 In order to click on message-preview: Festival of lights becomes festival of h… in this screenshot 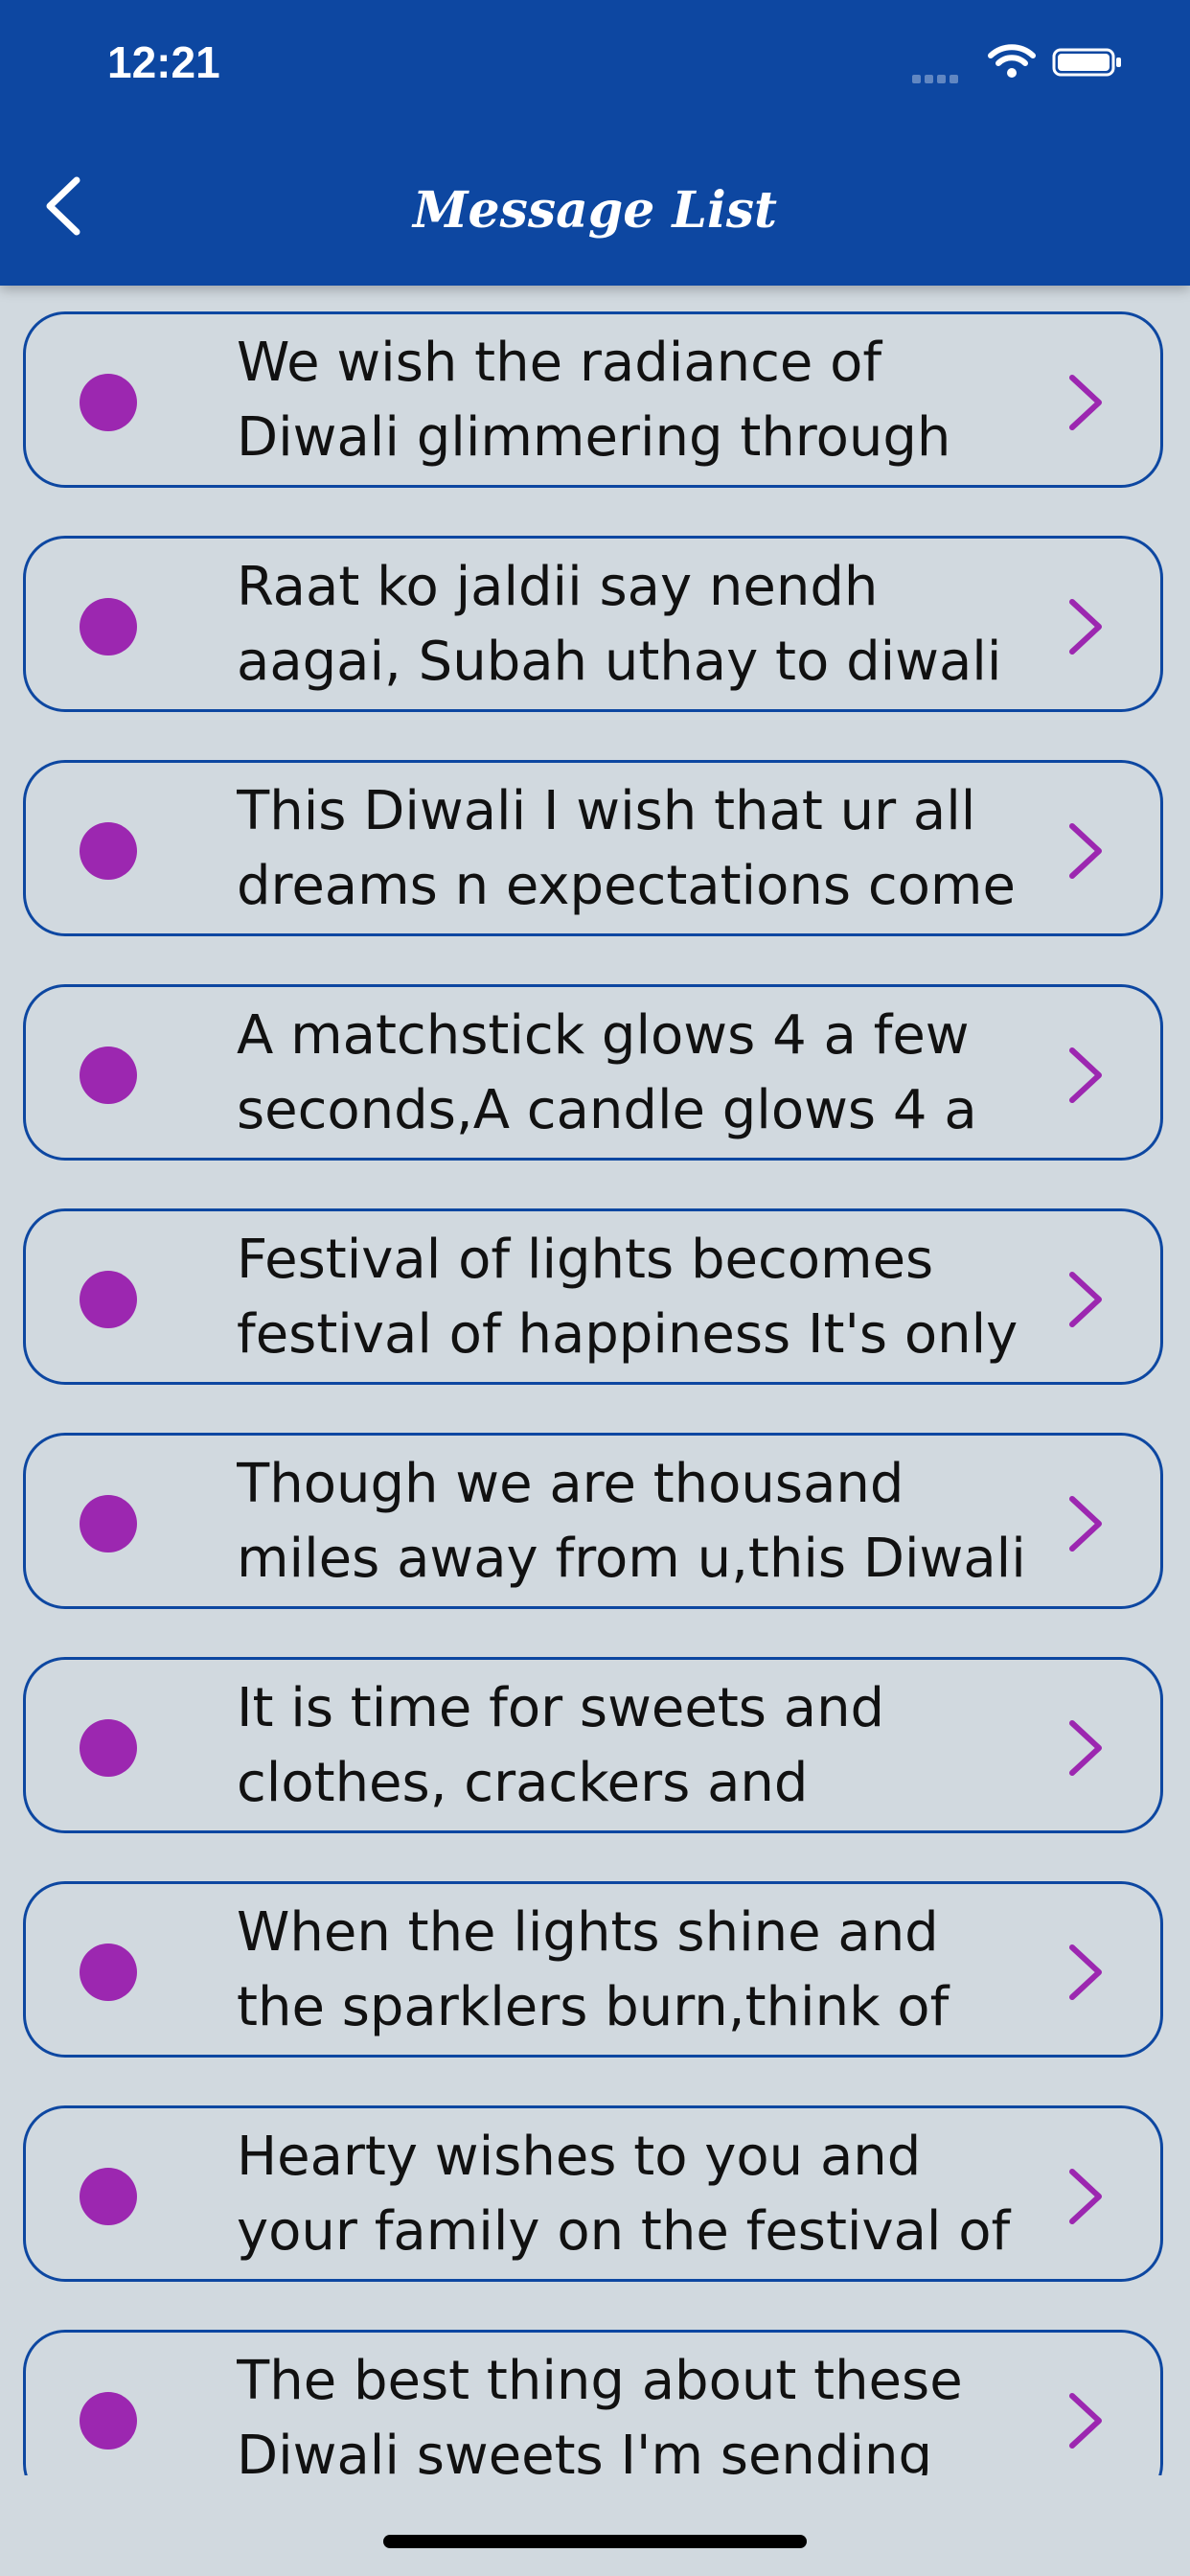, I will do `click(627, 1297)`.